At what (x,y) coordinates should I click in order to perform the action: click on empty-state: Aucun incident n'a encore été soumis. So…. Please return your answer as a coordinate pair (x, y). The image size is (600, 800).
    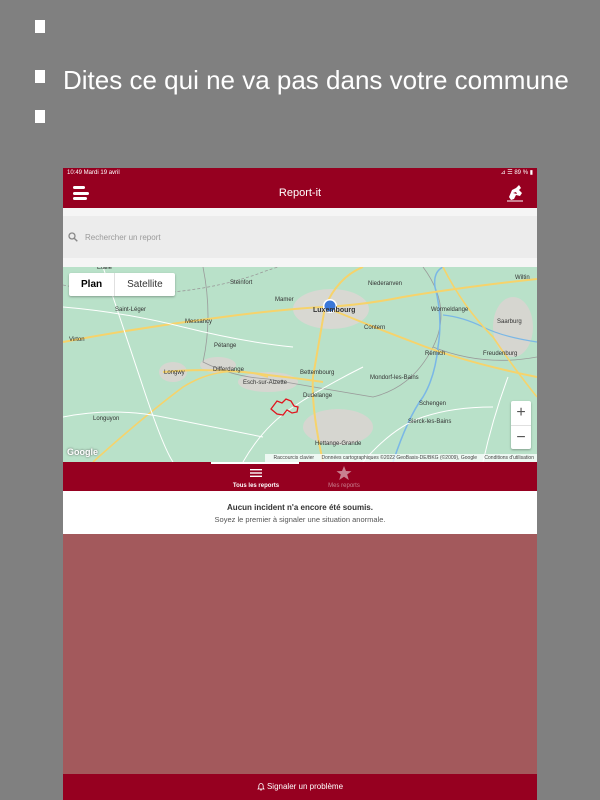
    Looking at the image, I should click on (300, 512).